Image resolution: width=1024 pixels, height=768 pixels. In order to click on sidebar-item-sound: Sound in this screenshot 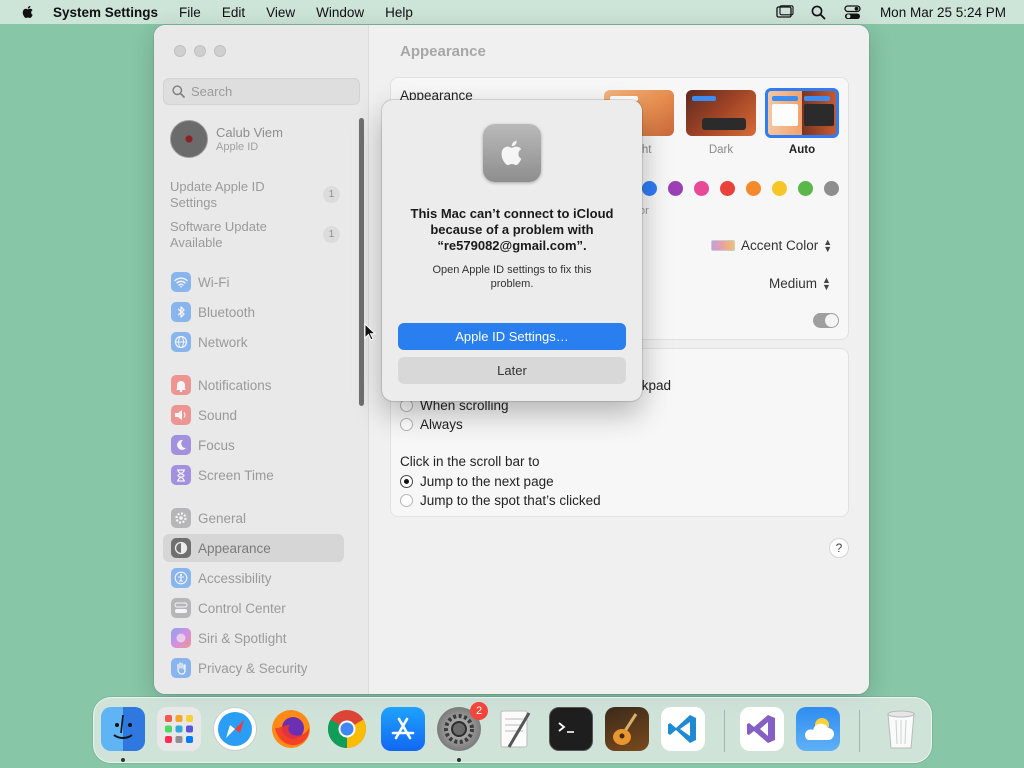, I will do `click(253, 415)`.